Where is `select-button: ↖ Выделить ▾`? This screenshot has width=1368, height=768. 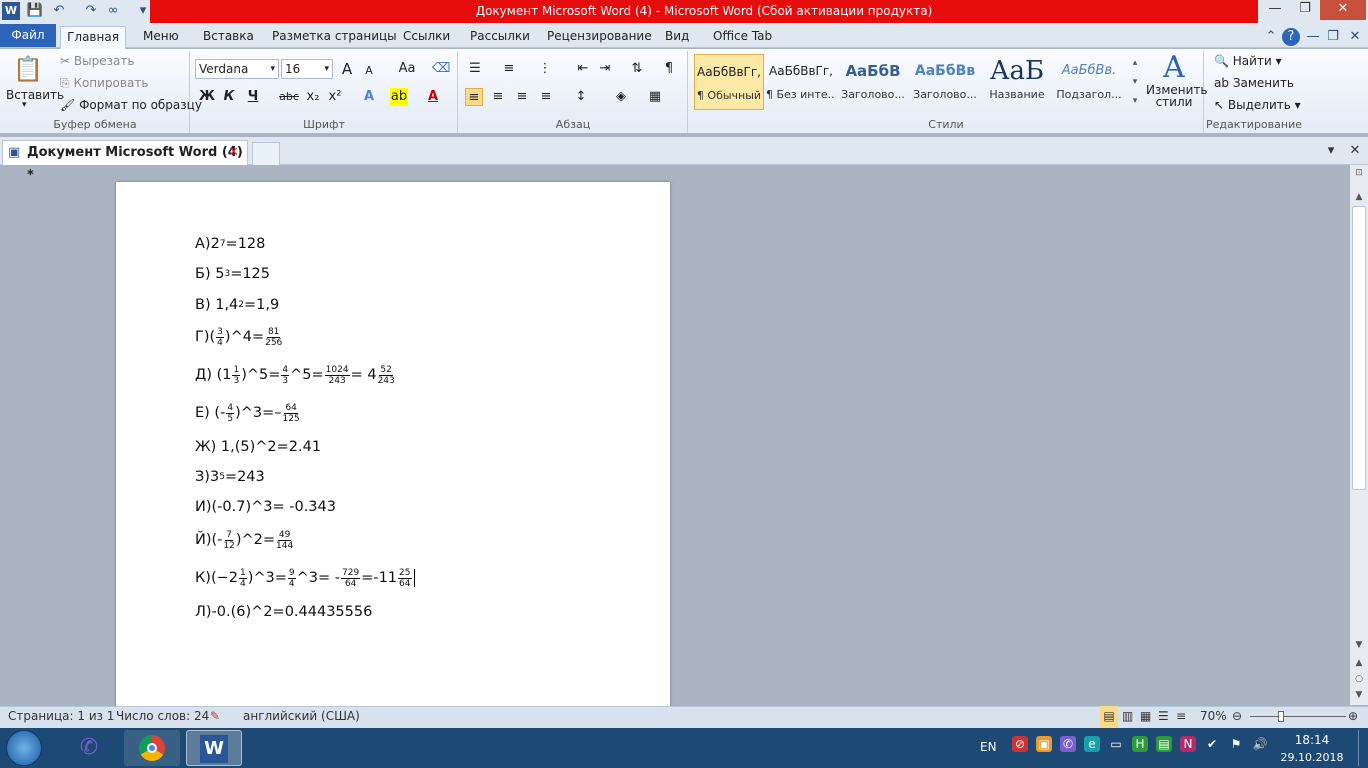
select-button: ↖ Выделить ▾ is located at coordinates (1257, 105).